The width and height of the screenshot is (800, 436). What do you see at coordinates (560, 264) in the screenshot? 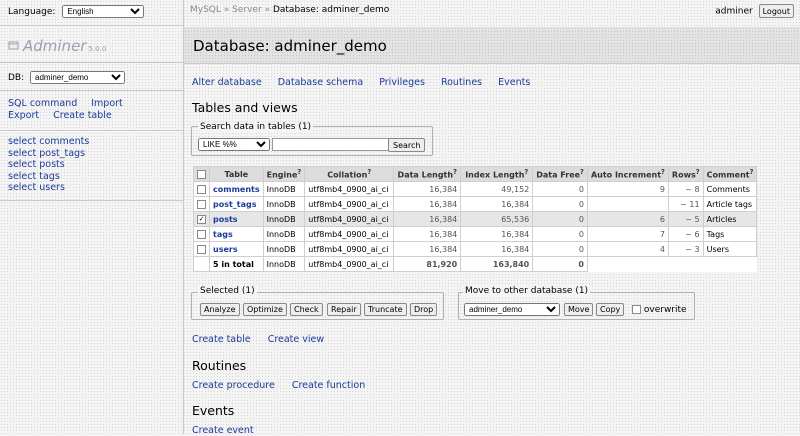
I see `total-data-free: 0` at bounding box center [560, 264].